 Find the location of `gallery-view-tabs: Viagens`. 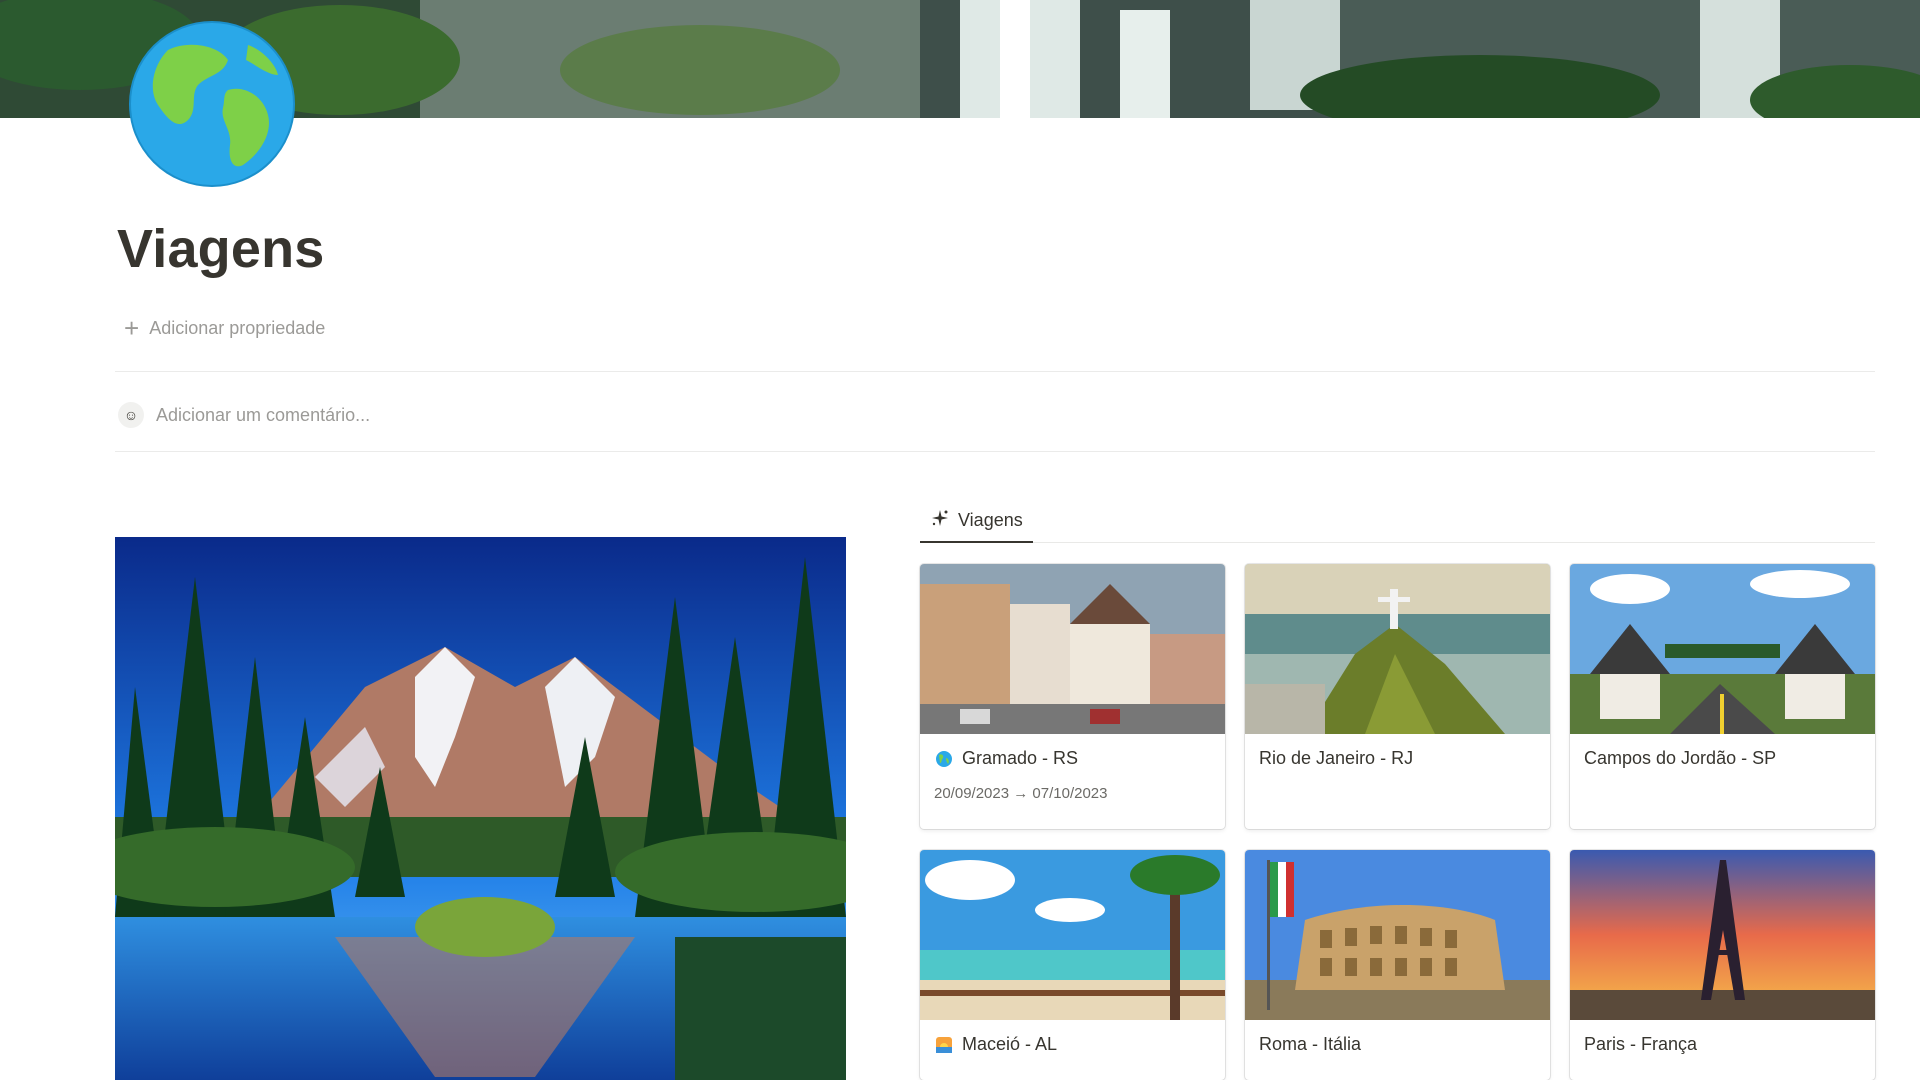

gallery-view-tabs: Viagens is located at coordinates (1397, 521).